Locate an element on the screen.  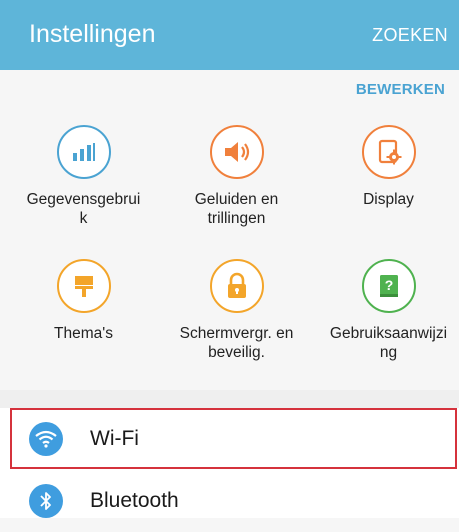
quick-setting-themes: Thema's is located at coordinates (83, 301).